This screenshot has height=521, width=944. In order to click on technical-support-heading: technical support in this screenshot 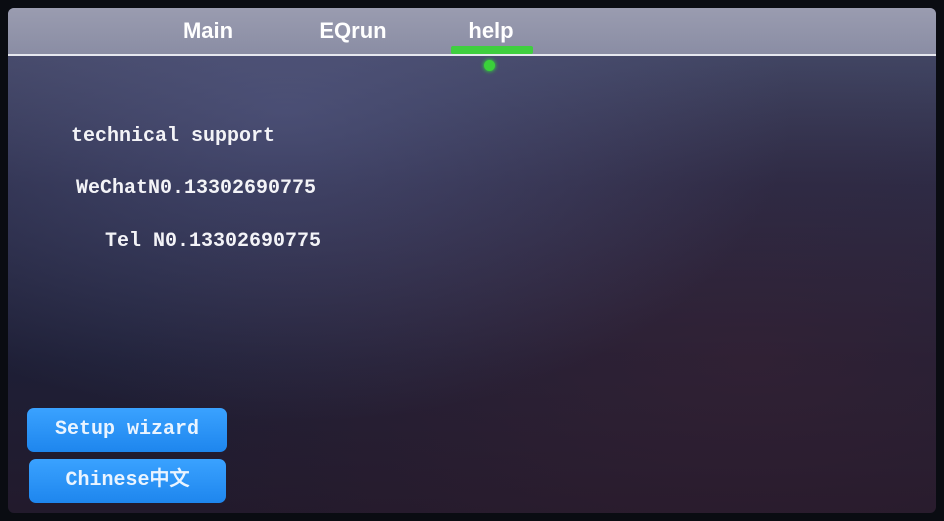, I will do `click(173, 136)`.